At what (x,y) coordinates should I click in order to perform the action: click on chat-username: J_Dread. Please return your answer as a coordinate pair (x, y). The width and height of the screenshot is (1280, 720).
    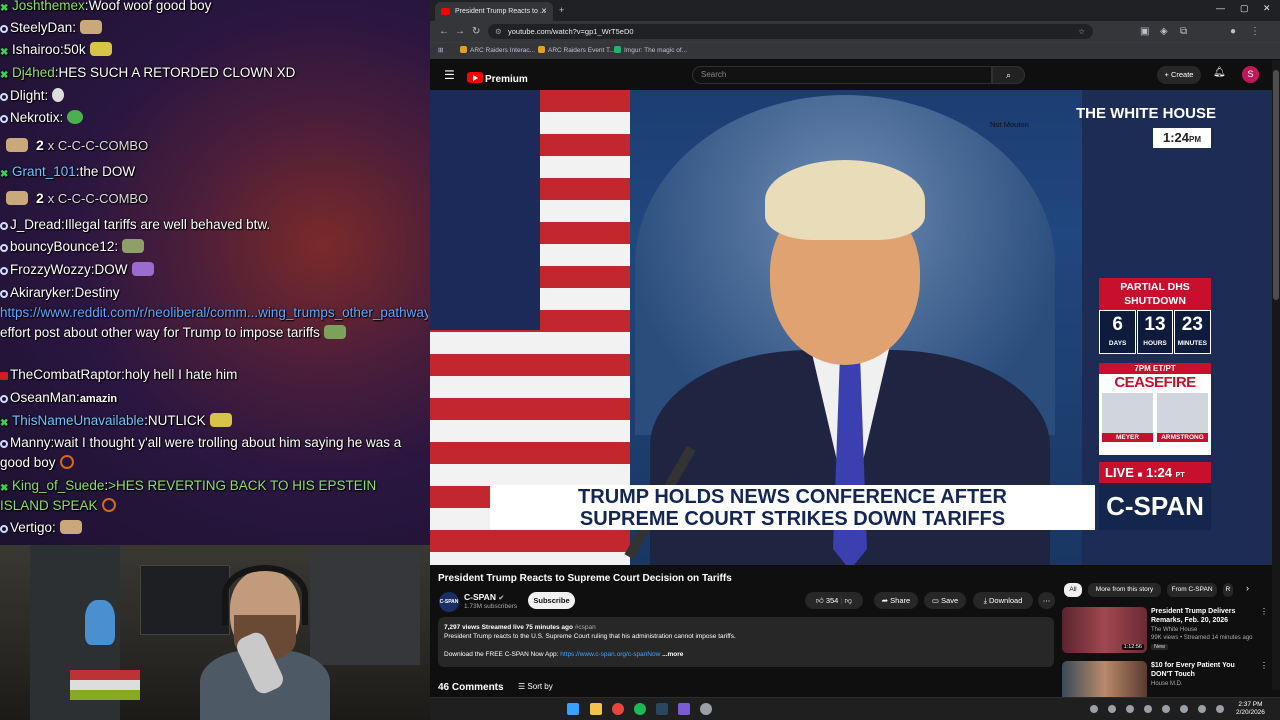
    Looking at the image, I should click on (35, 224).